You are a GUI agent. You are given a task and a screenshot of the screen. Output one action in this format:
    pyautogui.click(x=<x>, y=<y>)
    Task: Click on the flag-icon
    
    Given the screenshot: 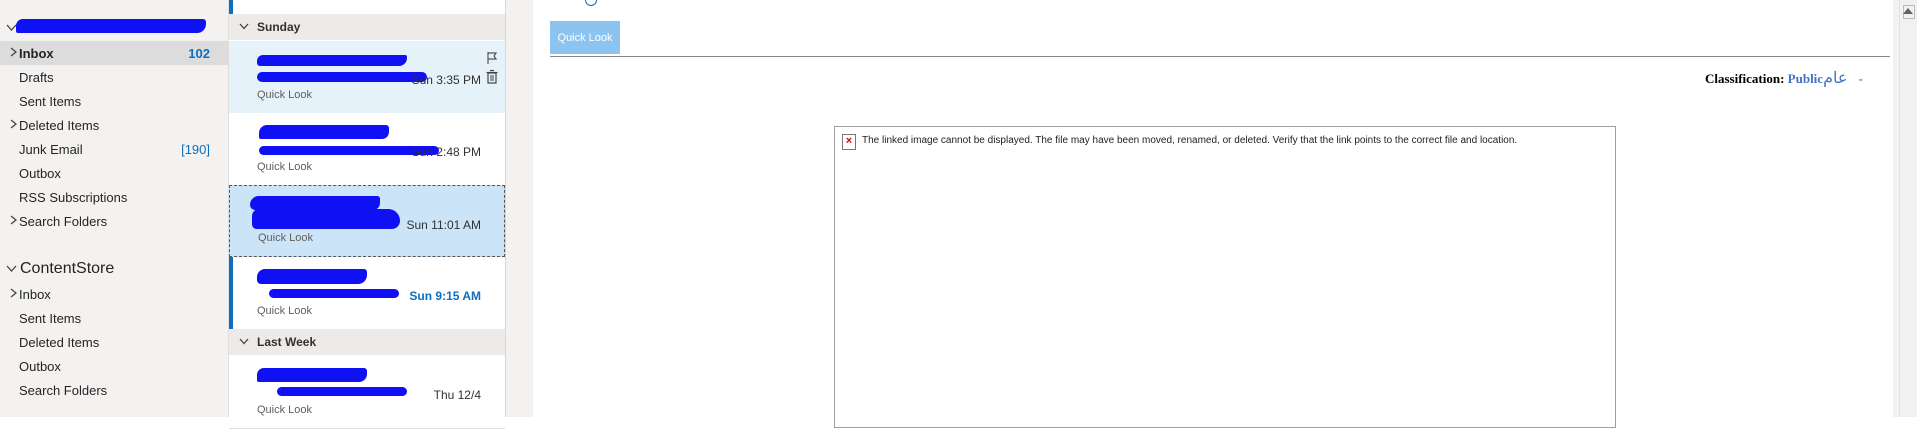 What is the action you would take?
    pyautogui.click(x=492, y=58)
    